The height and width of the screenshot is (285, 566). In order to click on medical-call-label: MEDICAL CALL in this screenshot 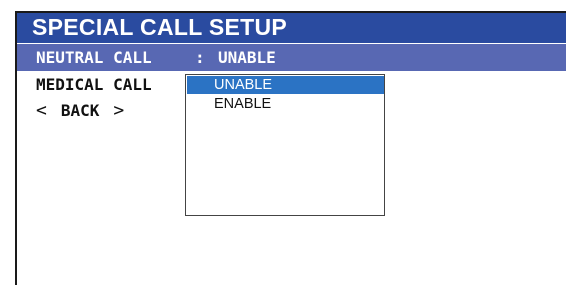, I will do `click(94, 84)`.